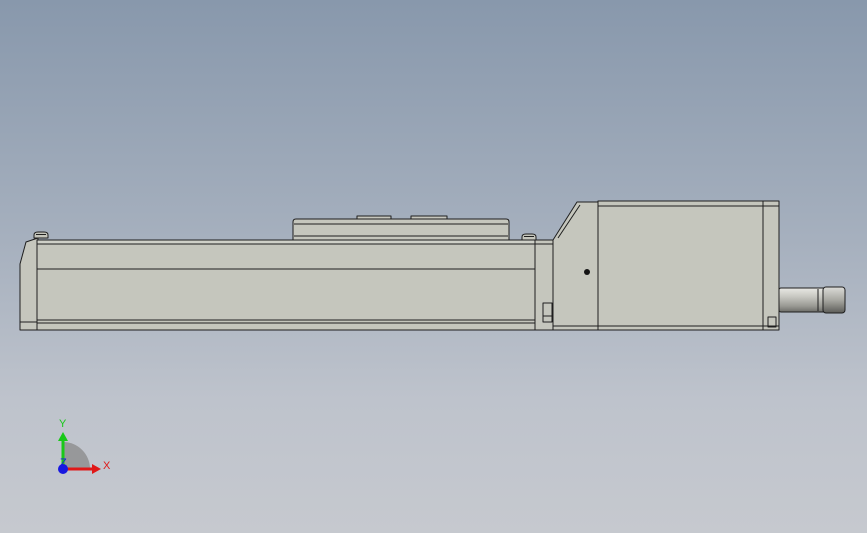 The image size is (867, 533). I want to click on left-end-cap, so click(29, 284).